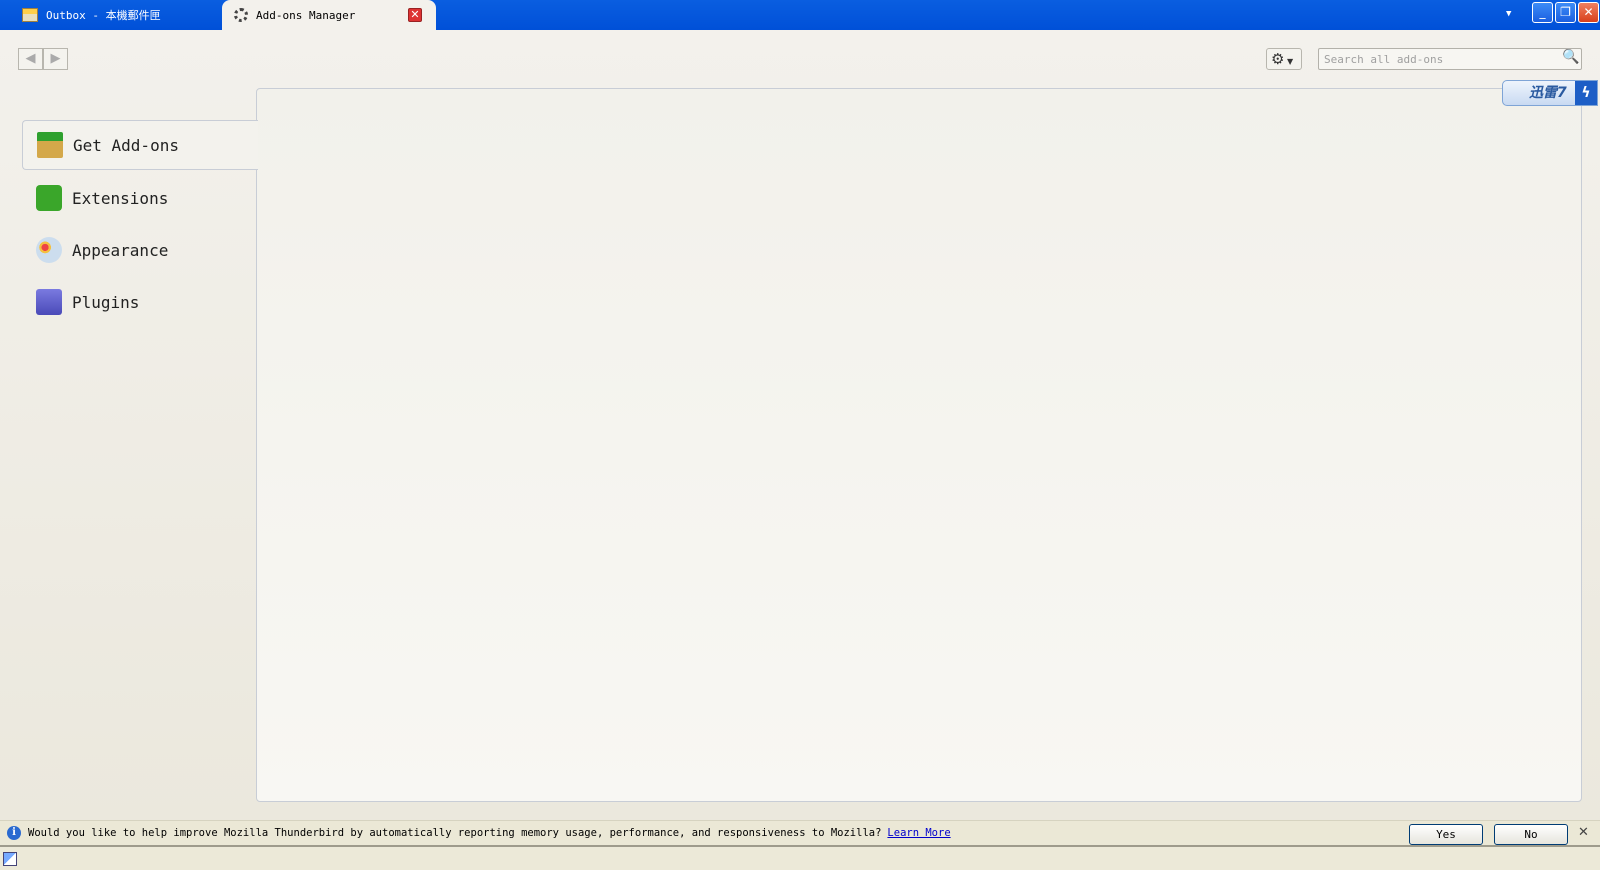 The image size is (1600, 870). What do you see at coordinates (14, 833) in the screenshot?
I see `info-icon: i` at bounding box center [14, 833].